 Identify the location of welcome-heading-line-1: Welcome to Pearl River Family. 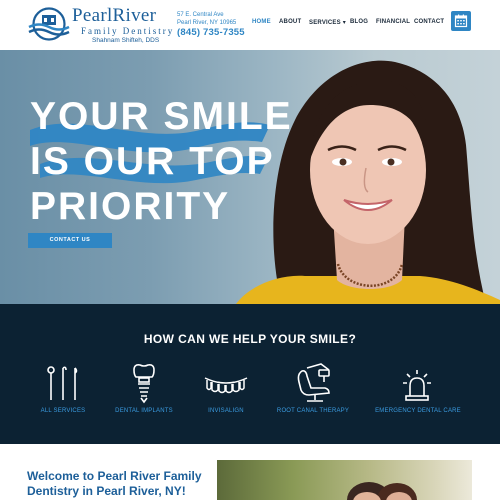
(114, 476).